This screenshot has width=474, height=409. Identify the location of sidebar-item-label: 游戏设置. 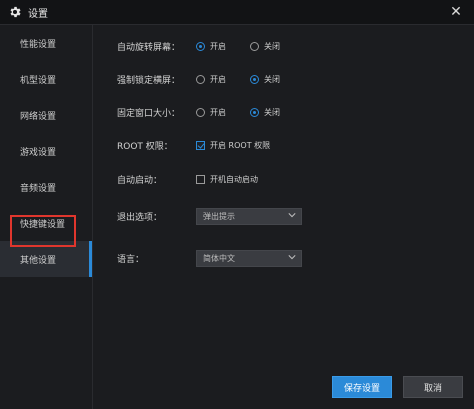
(38, 152).